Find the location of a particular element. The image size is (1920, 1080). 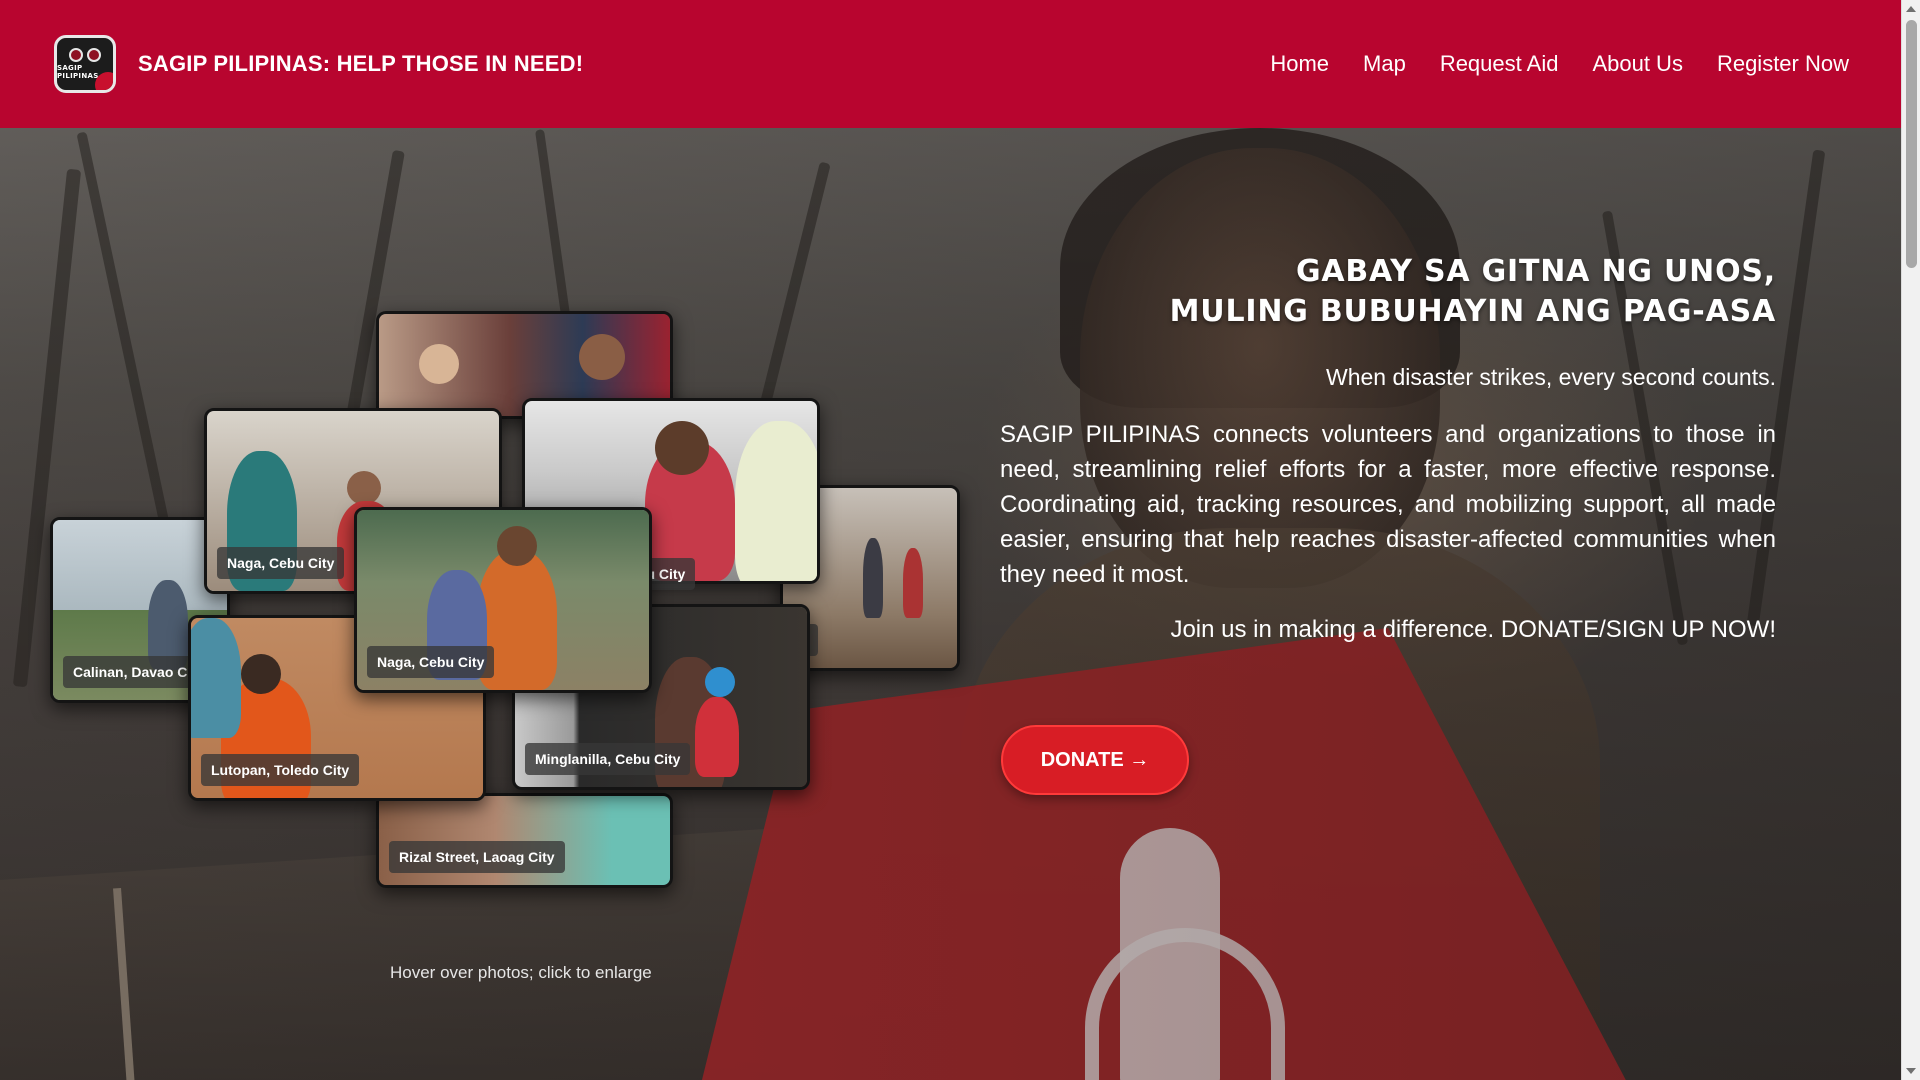

nav-map: Map is located at coordinates (1384, 64).